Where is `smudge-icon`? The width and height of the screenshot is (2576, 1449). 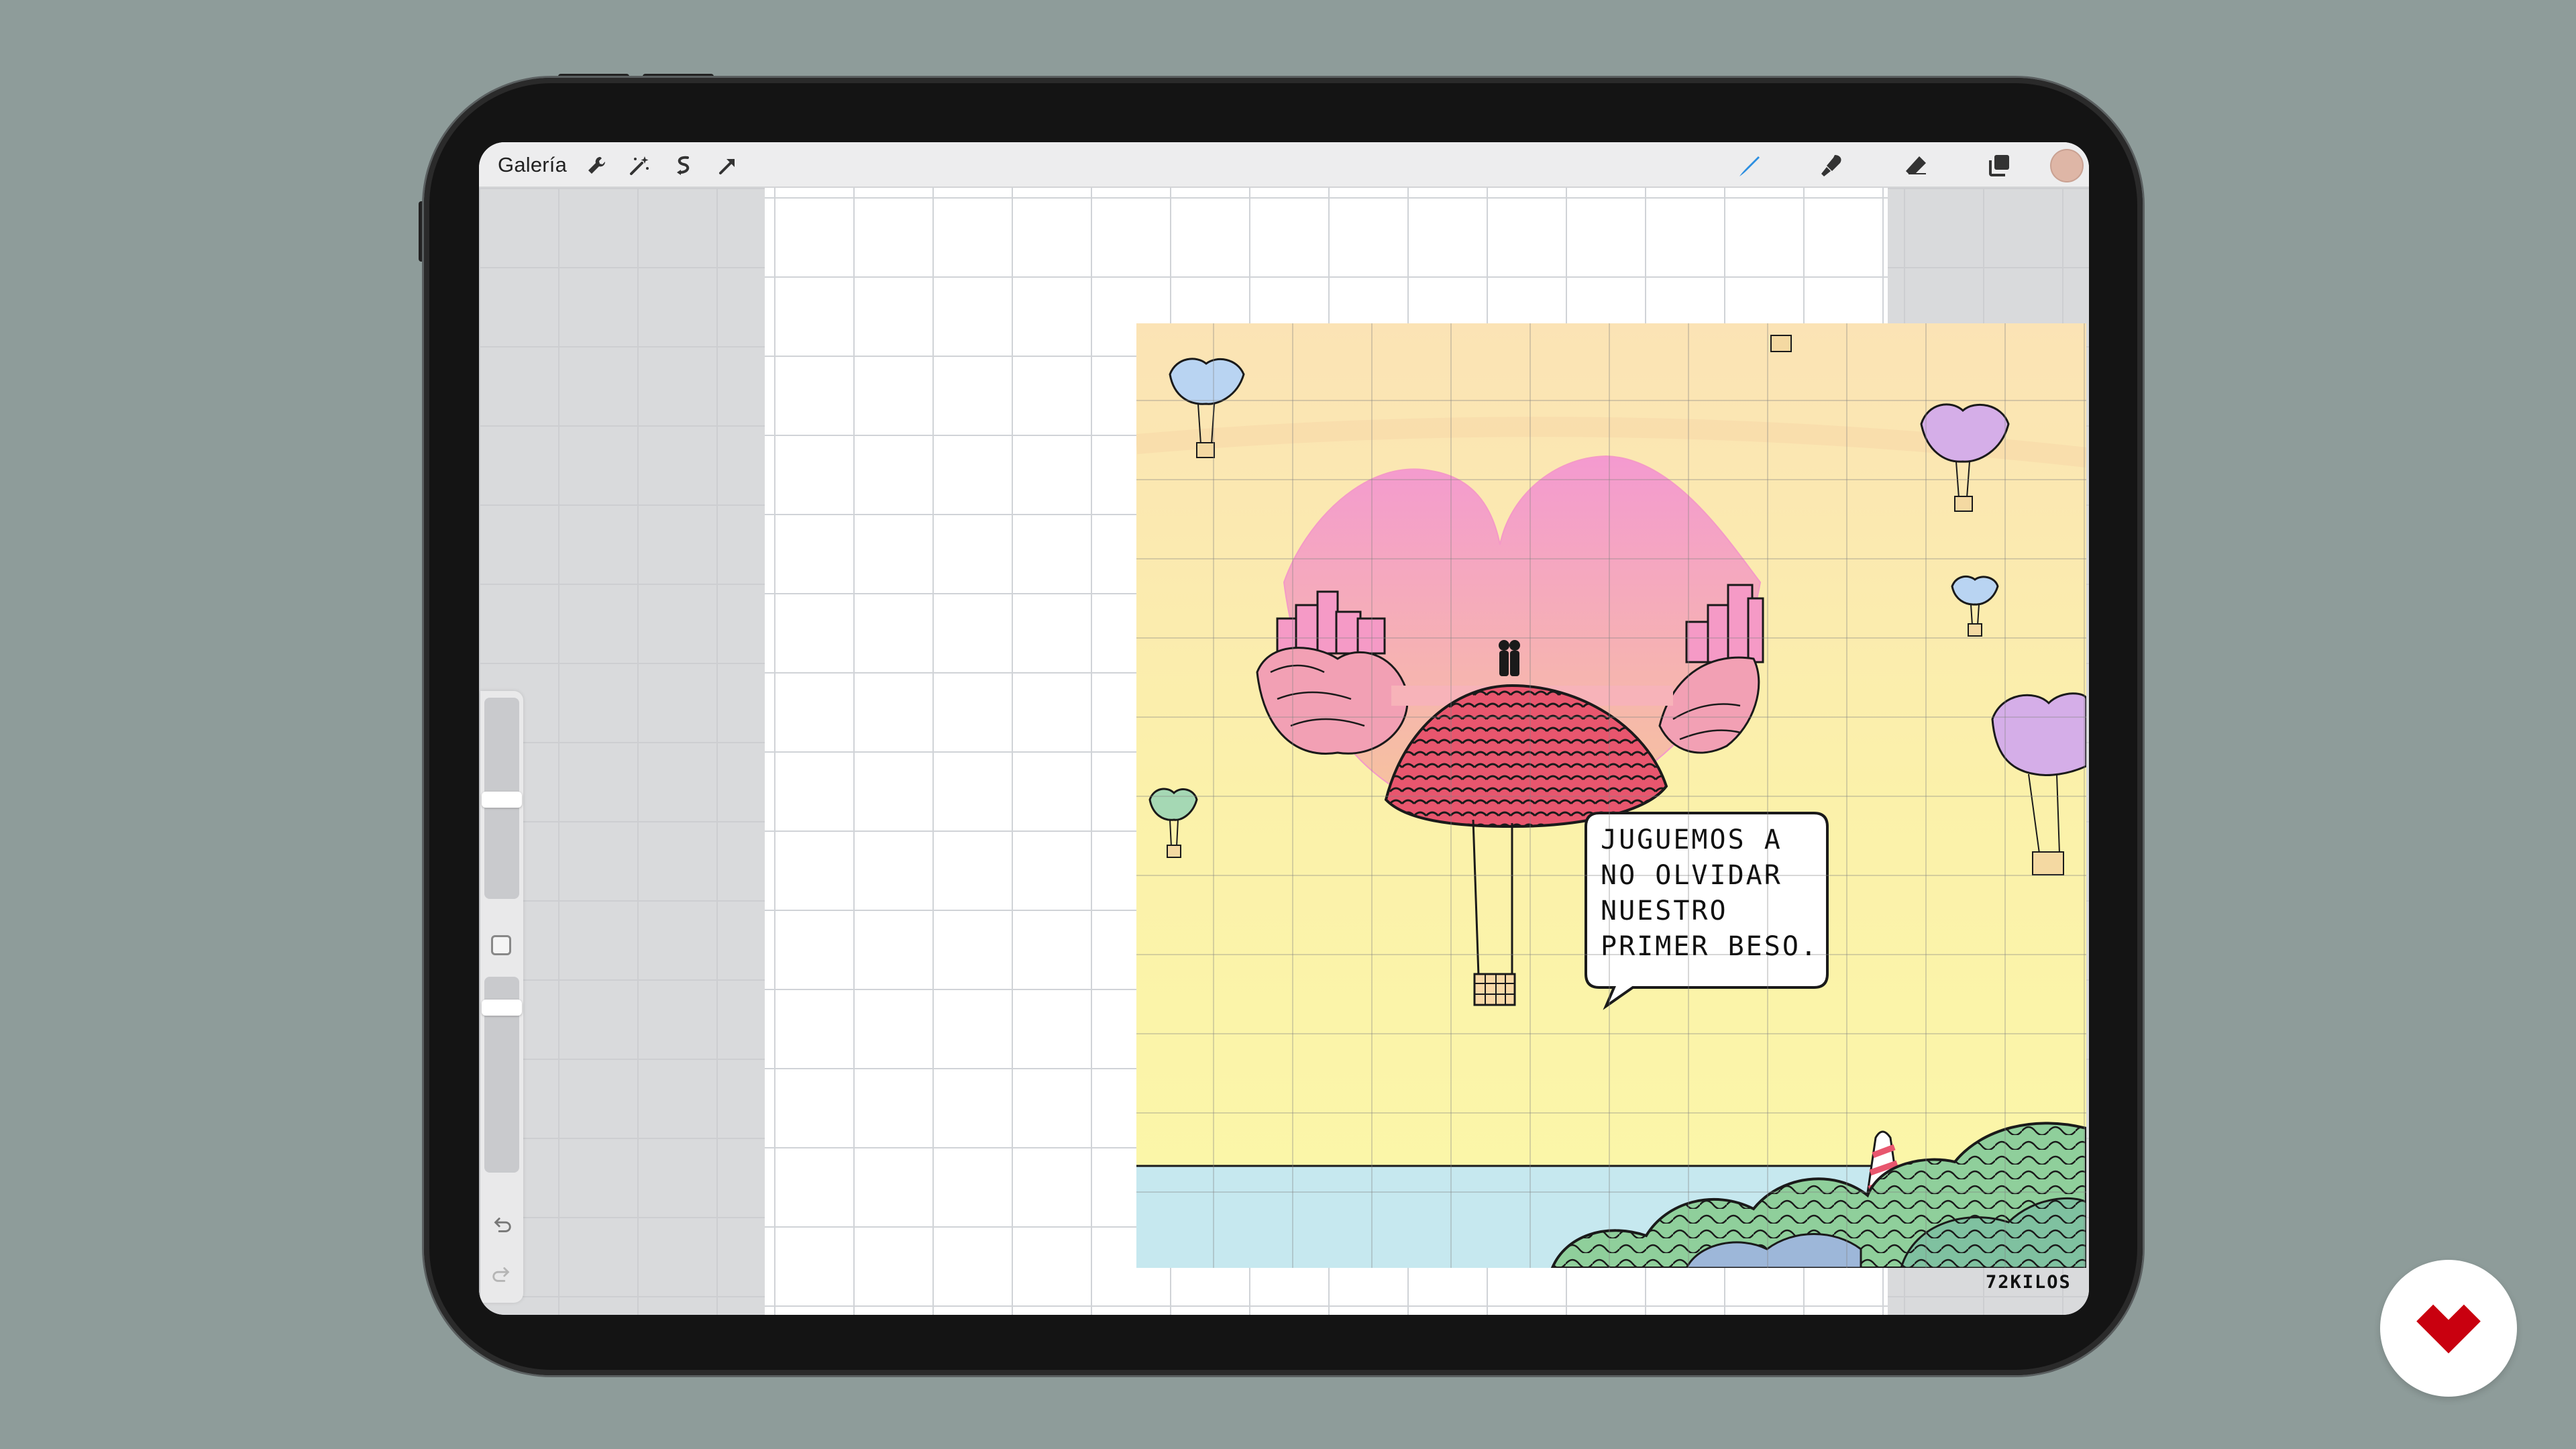
smudge-icon is located at coordinates (1832, 165).